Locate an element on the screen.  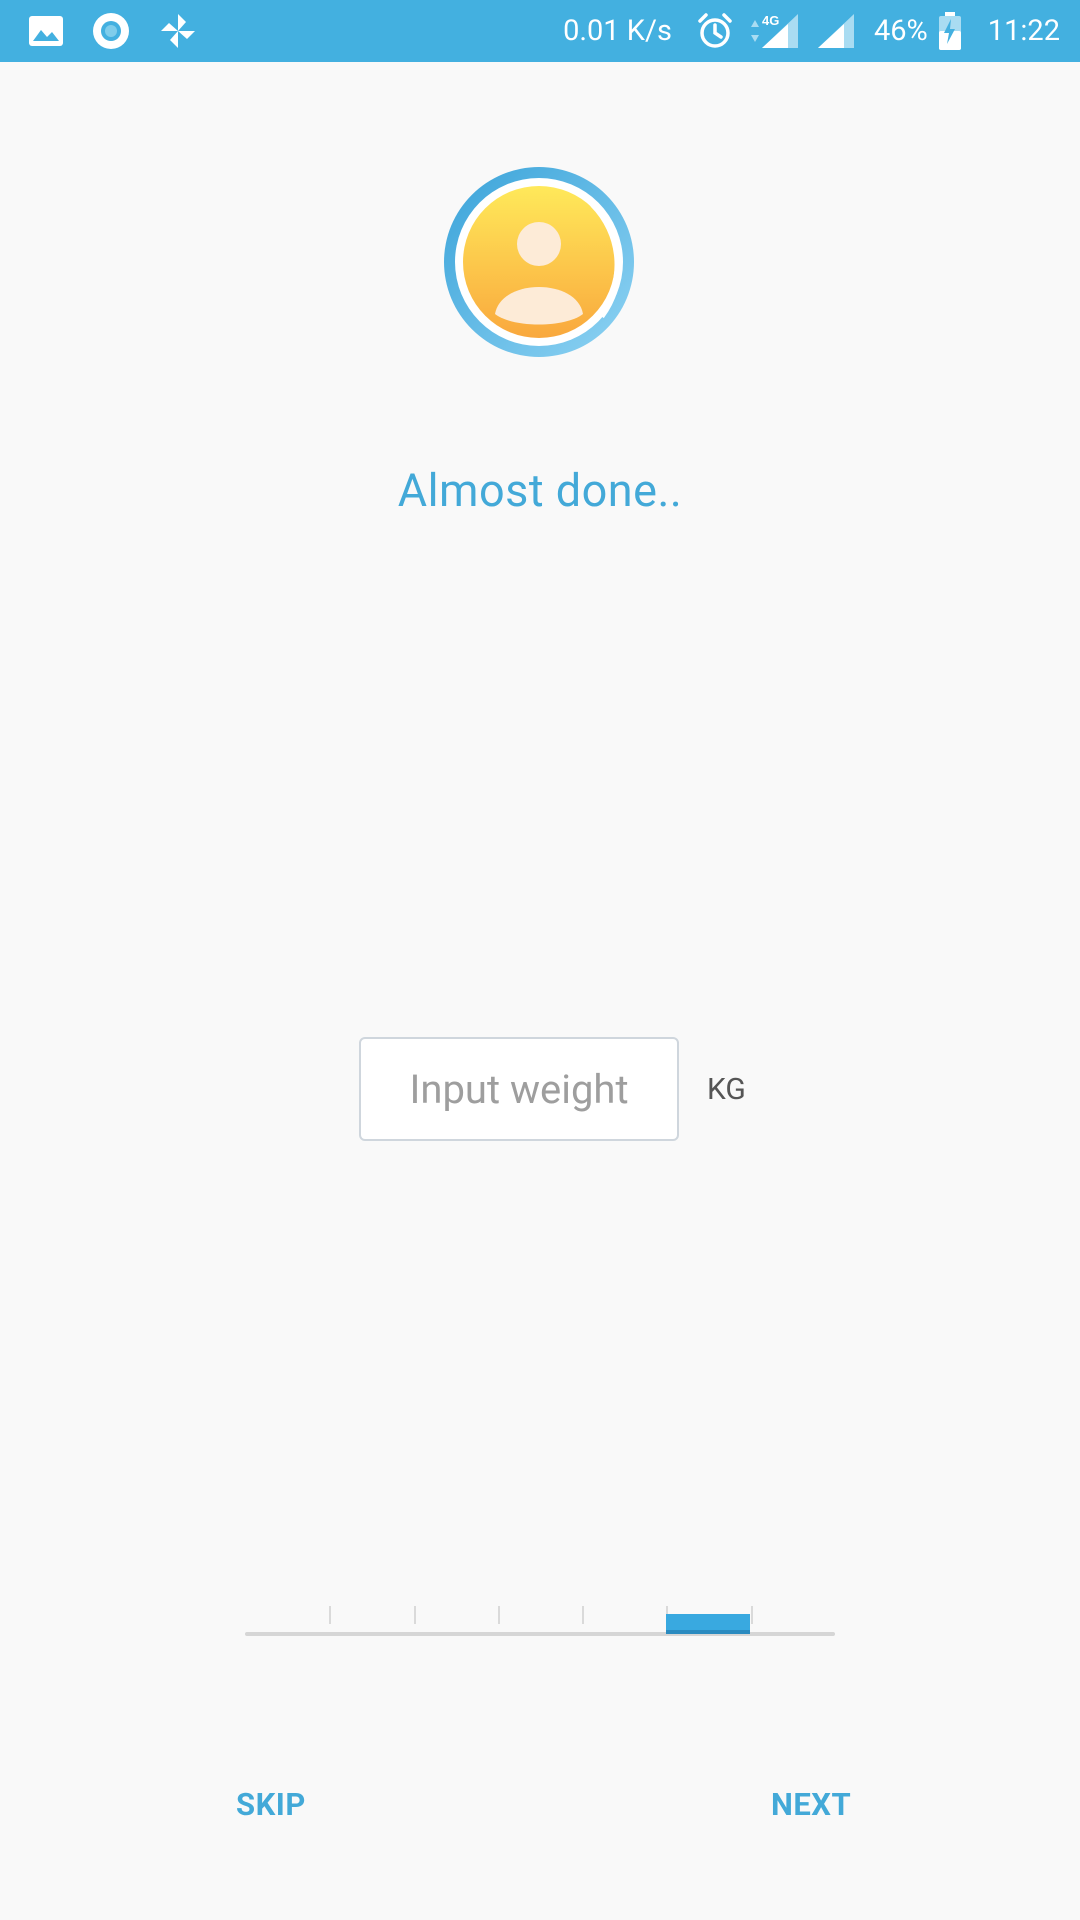
clock: 11:22 is located at coordinates (1023, 31).